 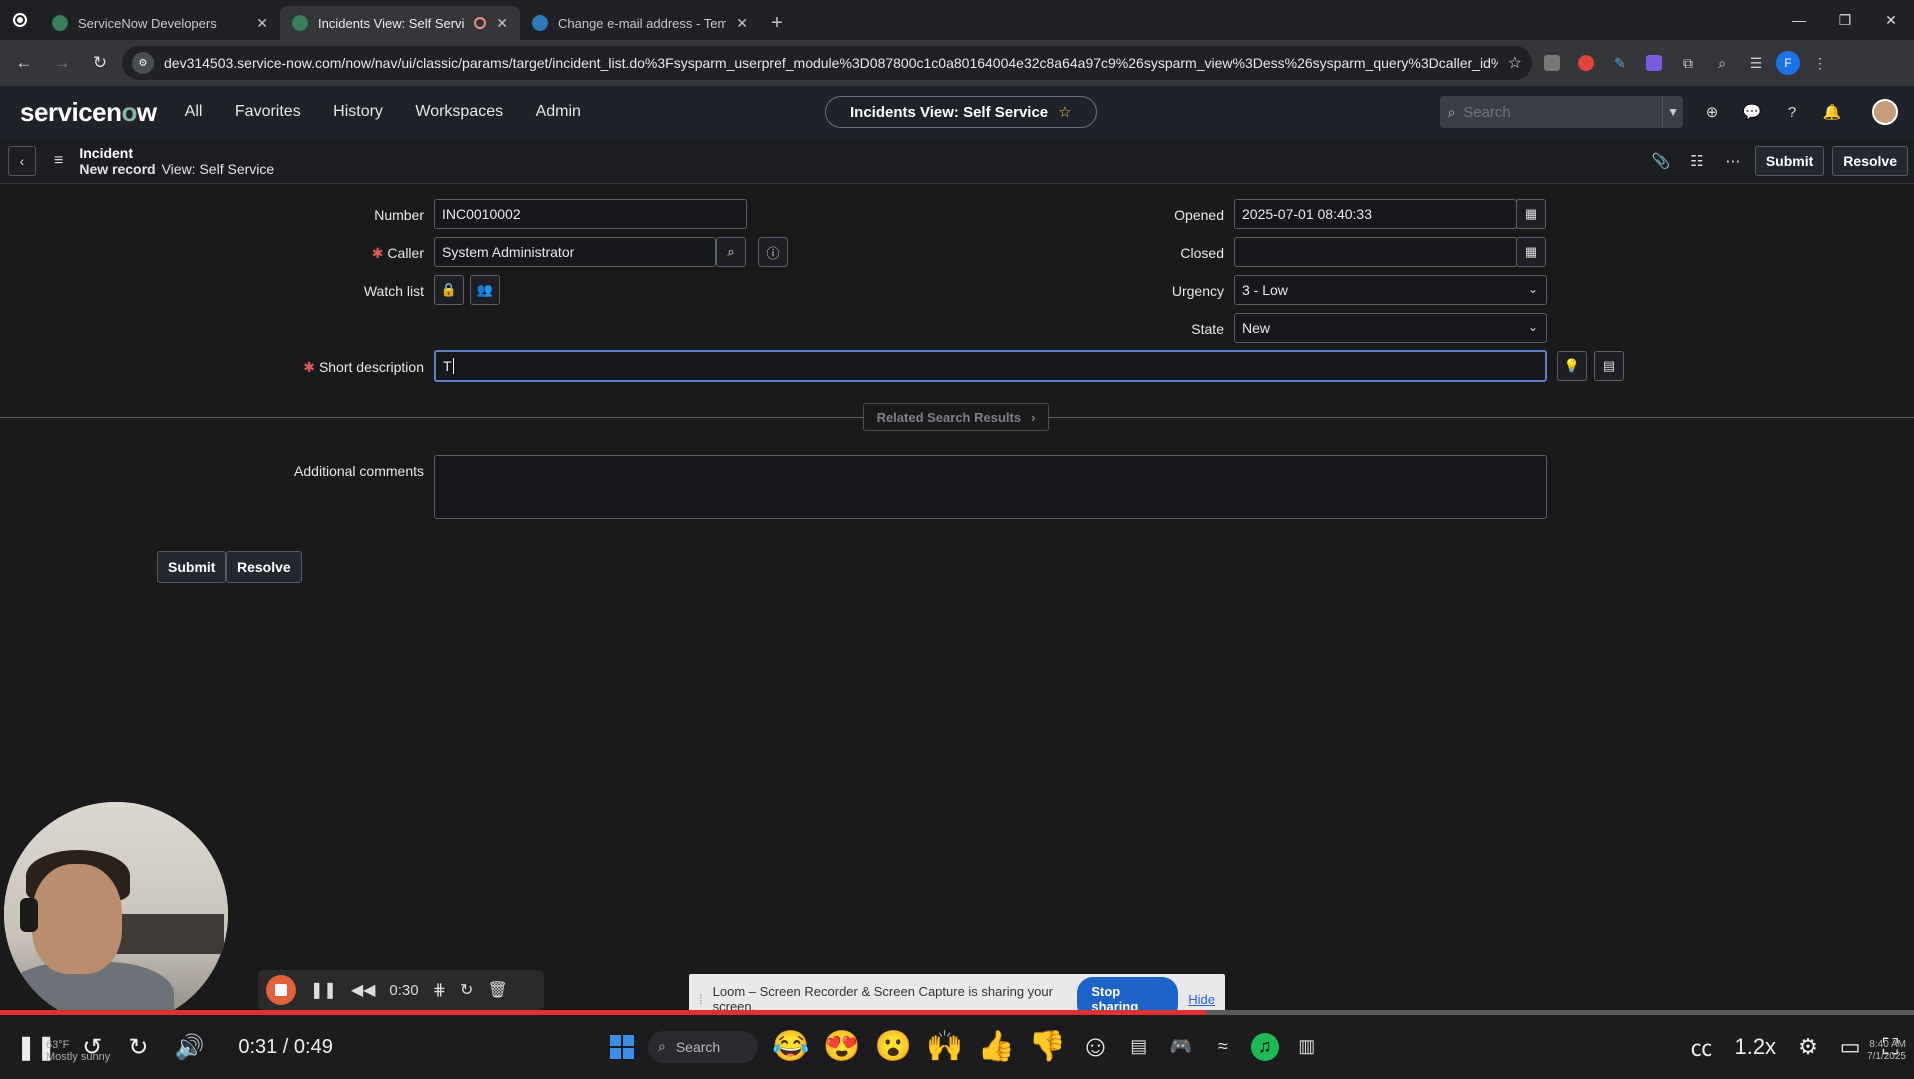 I want to click on raised-hands-emoji-icon: 🙌, so click(x=944, y=1046).